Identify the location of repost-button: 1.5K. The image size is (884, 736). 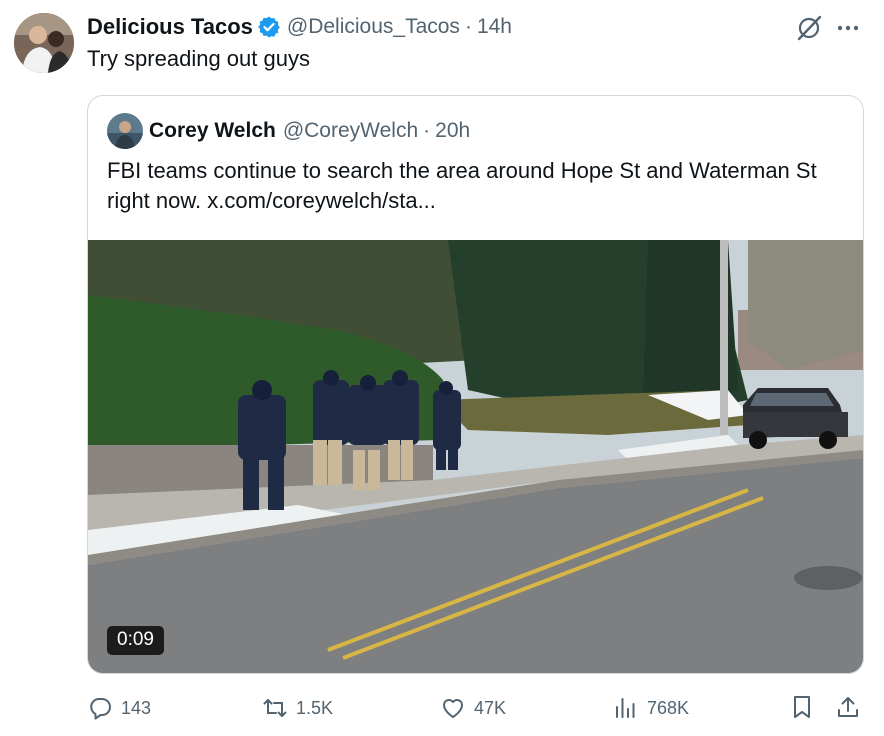
(297, 708).